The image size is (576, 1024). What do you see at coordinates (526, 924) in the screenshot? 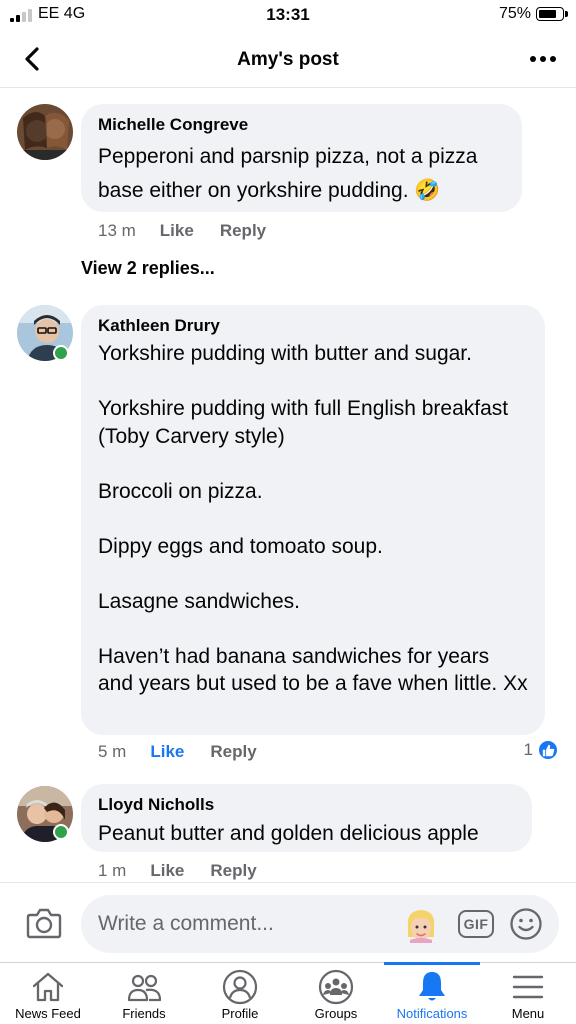
I see `smiley-icon` at bounding box center [526, 924].